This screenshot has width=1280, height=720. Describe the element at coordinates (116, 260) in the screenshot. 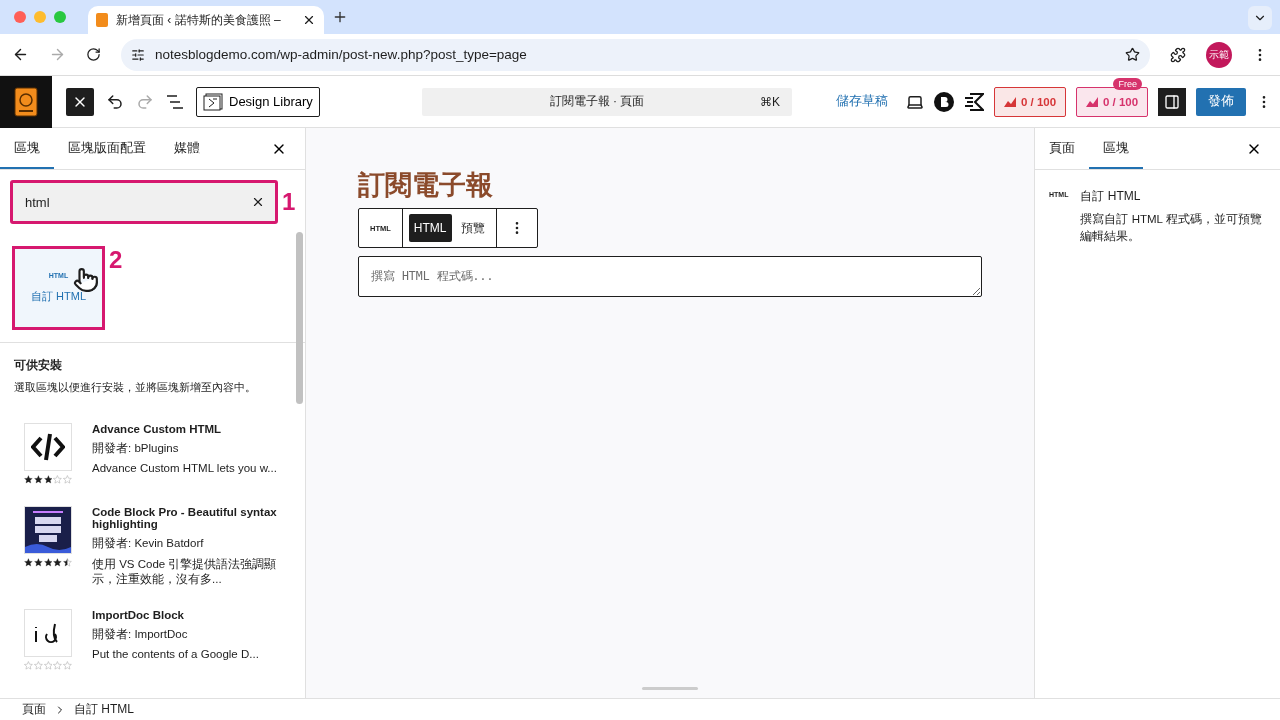

I see `step-number: 2` at that location.